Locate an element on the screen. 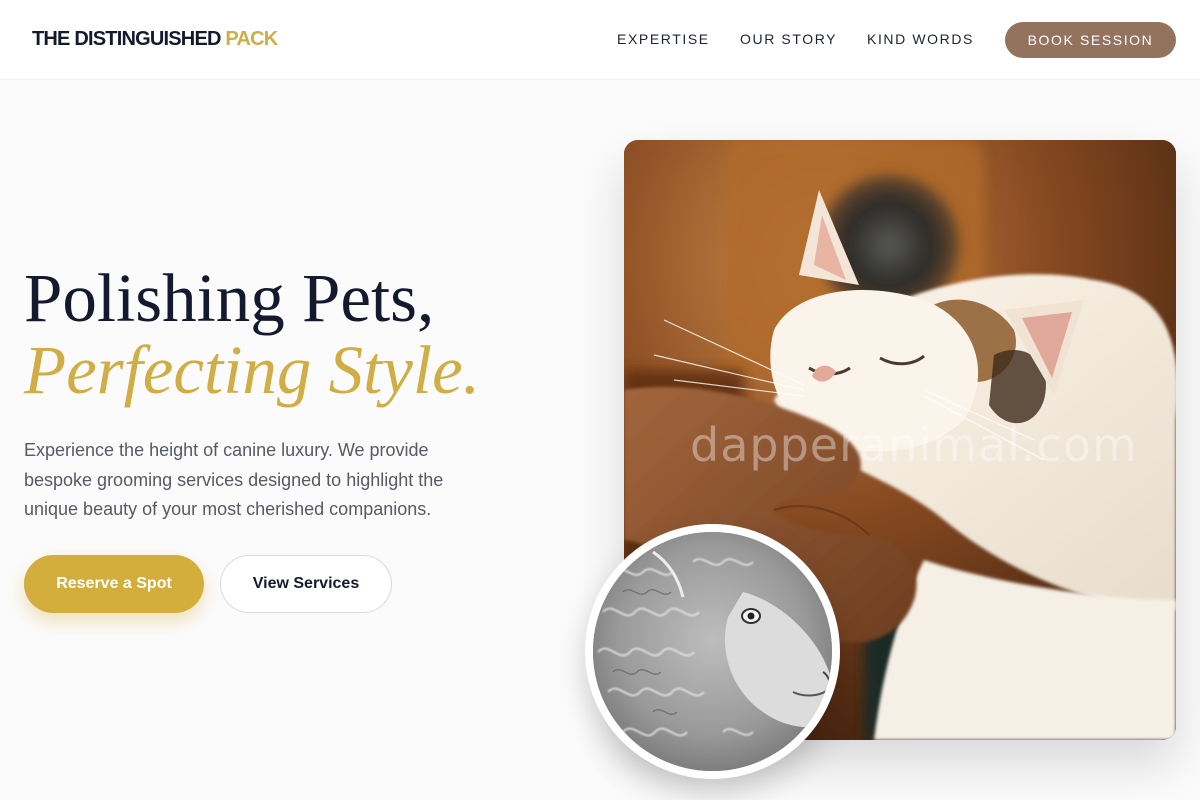  logo-accent-text: PACK is located at coordinates (251, 39).